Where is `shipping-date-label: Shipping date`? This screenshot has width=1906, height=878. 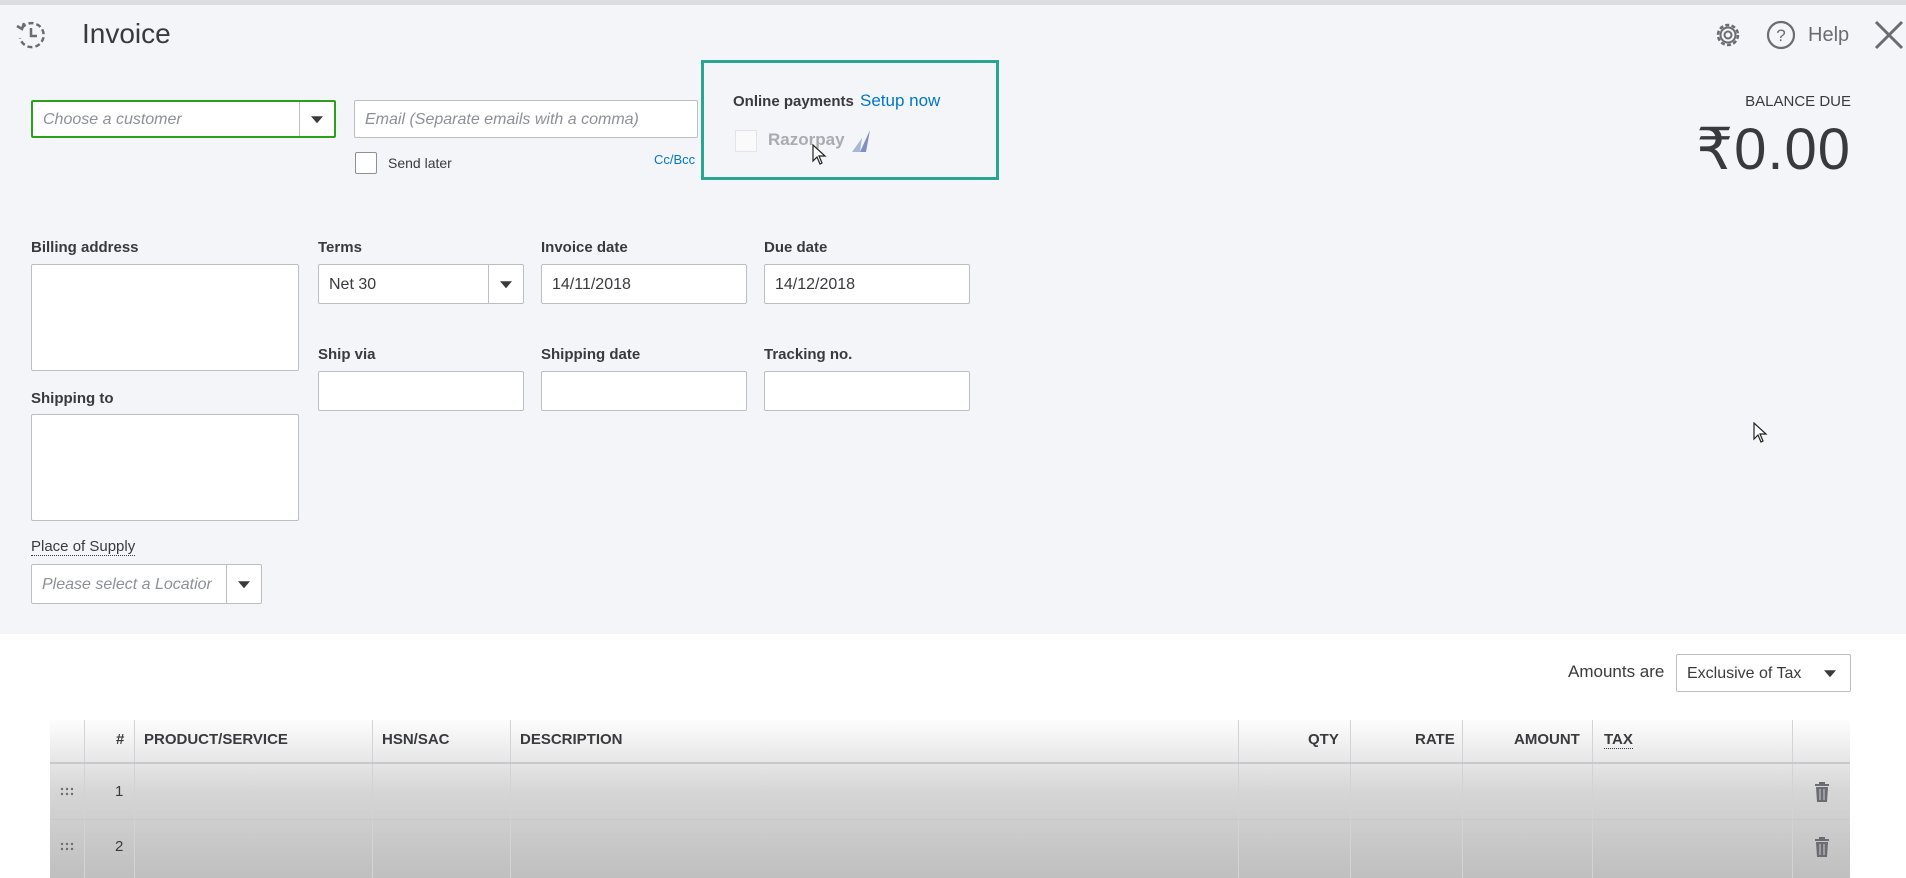
shipping-date-label: Shipping date is located at coordinates (591, 354).